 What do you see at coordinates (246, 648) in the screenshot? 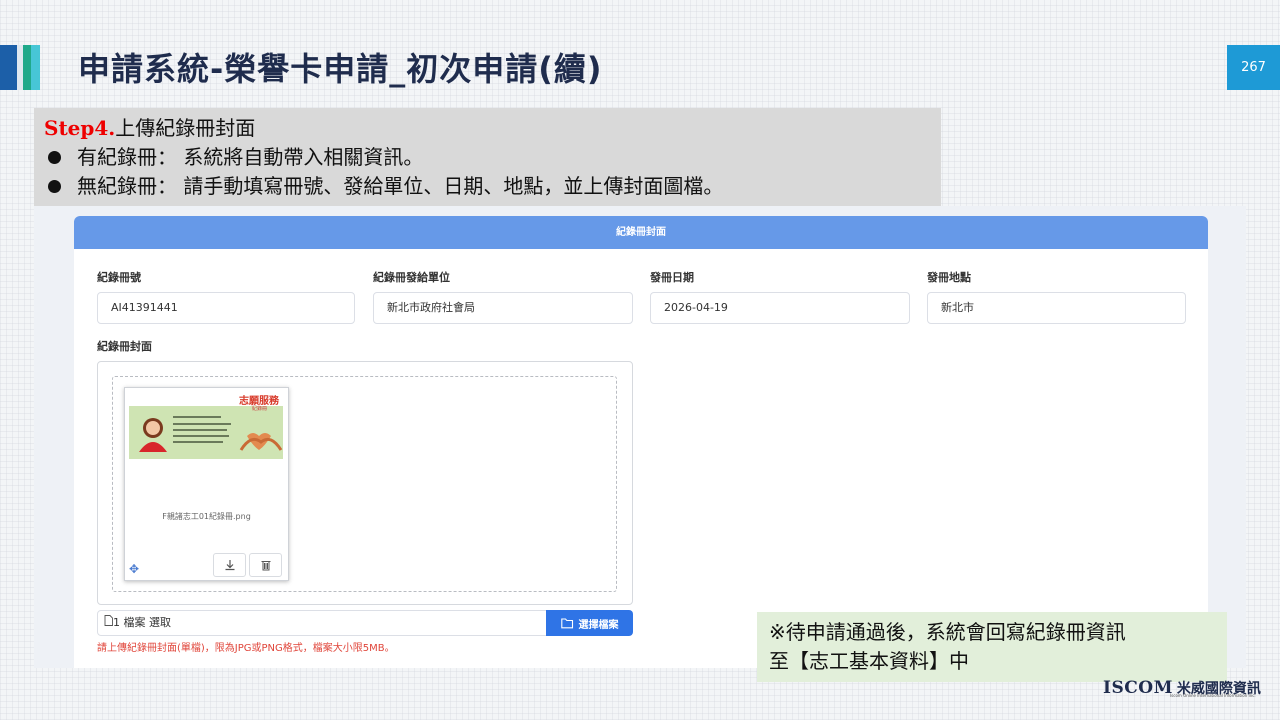
I see `upload-hint: 請上傳紀錄冊封面(單檔)，限為JPG或PNG格式，檔案大小限5MB。` at bounding box center [246, 648].